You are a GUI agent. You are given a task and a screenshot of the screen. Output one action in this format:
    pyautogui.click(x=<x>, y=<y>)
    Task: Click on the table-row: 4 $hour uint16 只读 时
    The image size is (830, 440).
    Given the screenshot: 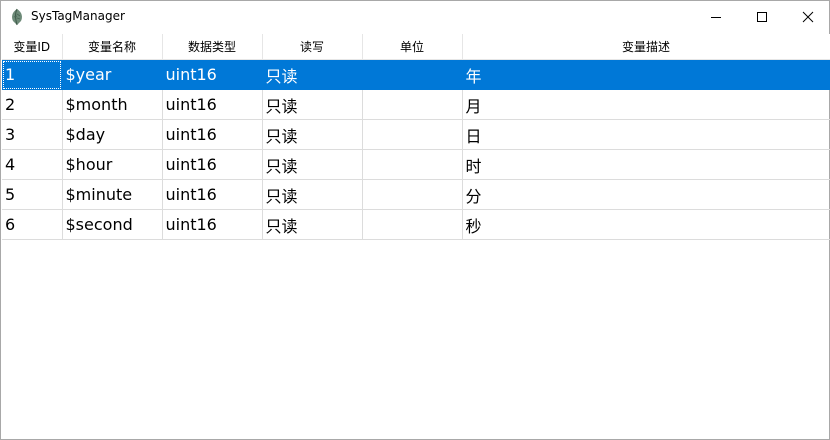 What is the action you would take?
    pyautogui.click(x=416, y=164)
    